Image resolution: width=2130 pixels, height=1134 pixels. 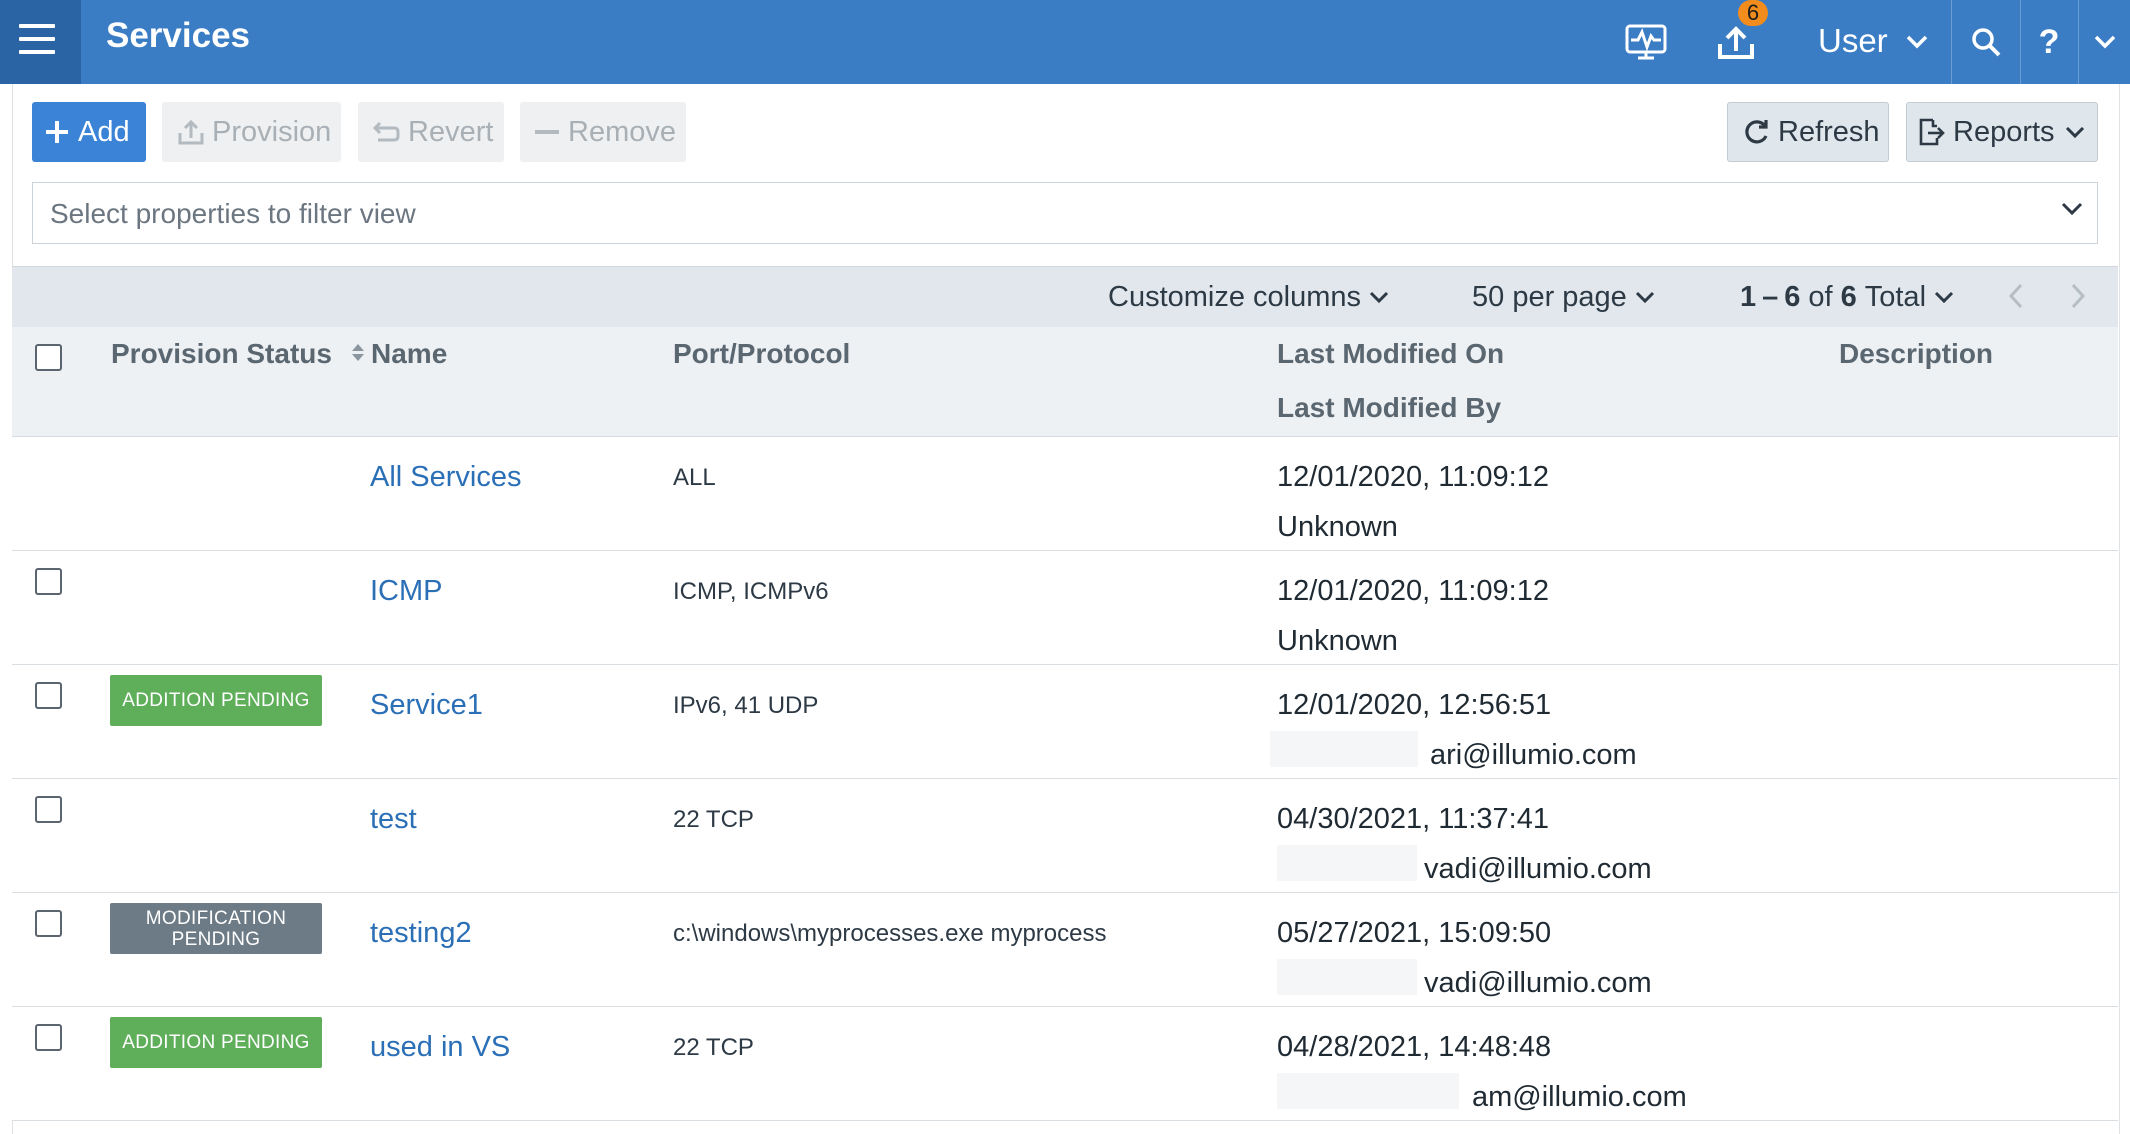 I want to click on user-menu-chevron, so click(x=1917, y=42).